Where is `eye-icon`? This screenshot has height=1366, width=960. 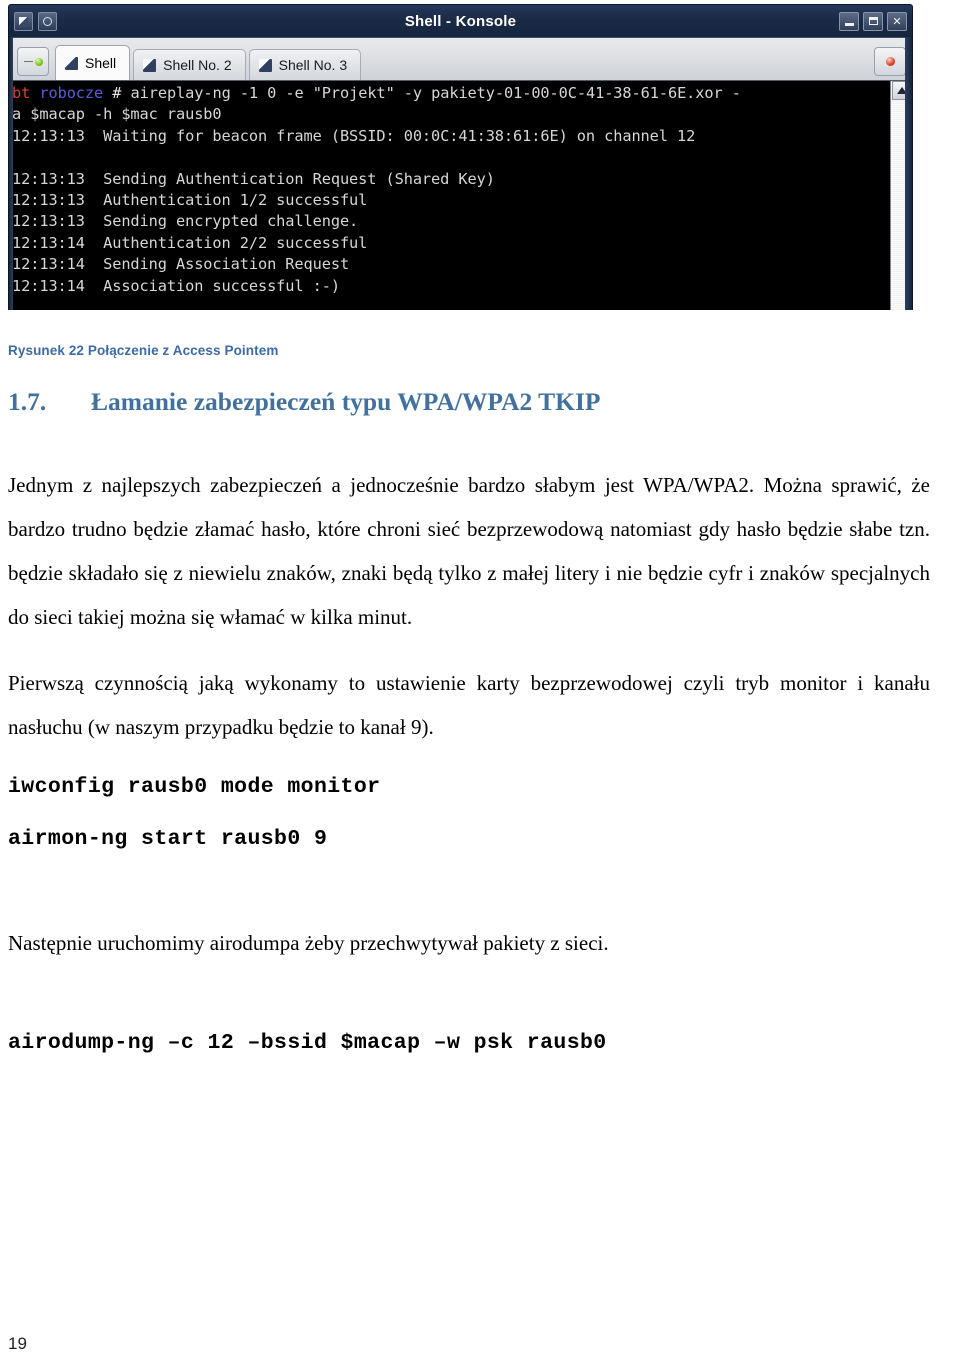
eye-icon is located at coordinates (47, 21).